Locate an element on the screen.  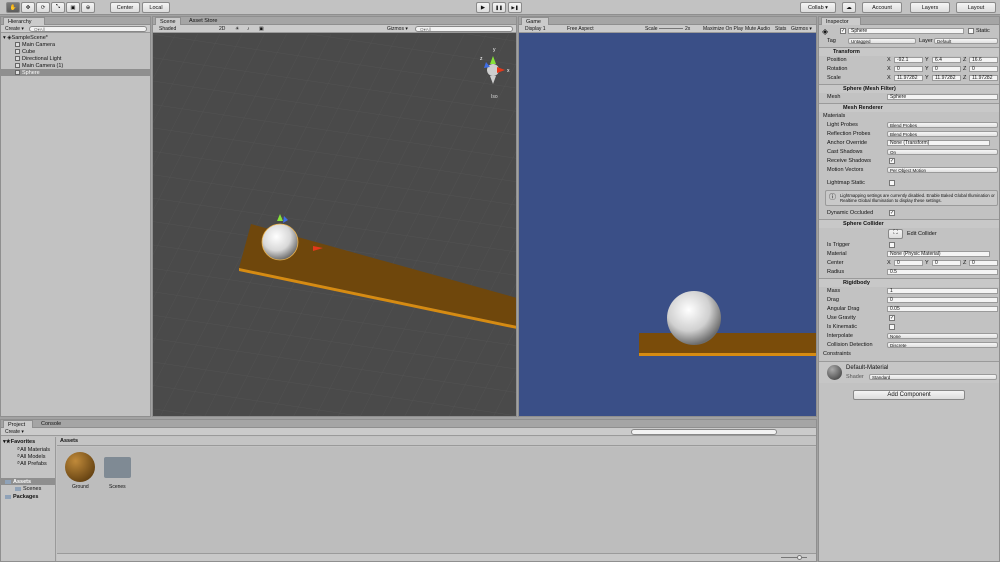
anchor-override-field: None (Transform) is located at coordinates (938, 143).